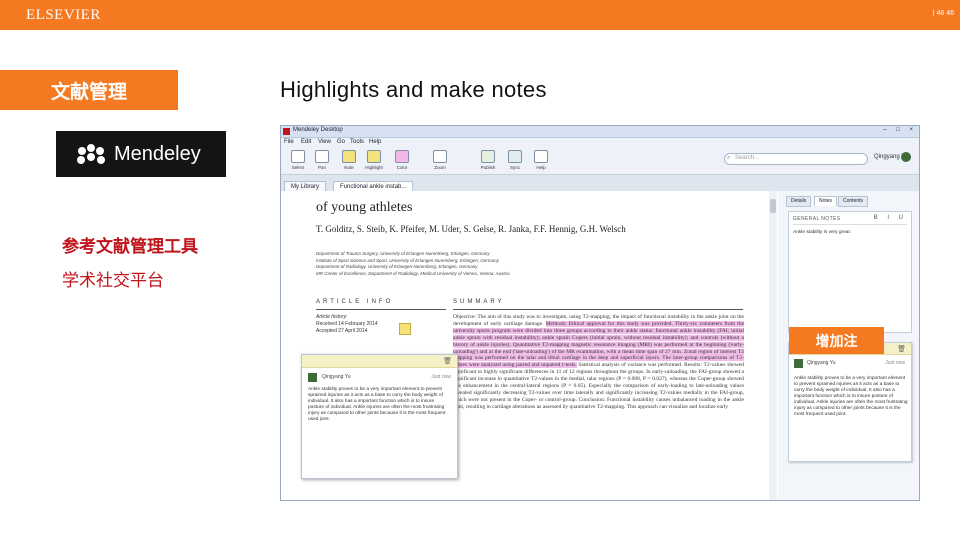 The image size is (960, 540). What do you see at coordinates (157, 153) in the screenshot?
I see `mendeley-wordmark: Mendeley` at bounding box center [157, 153].